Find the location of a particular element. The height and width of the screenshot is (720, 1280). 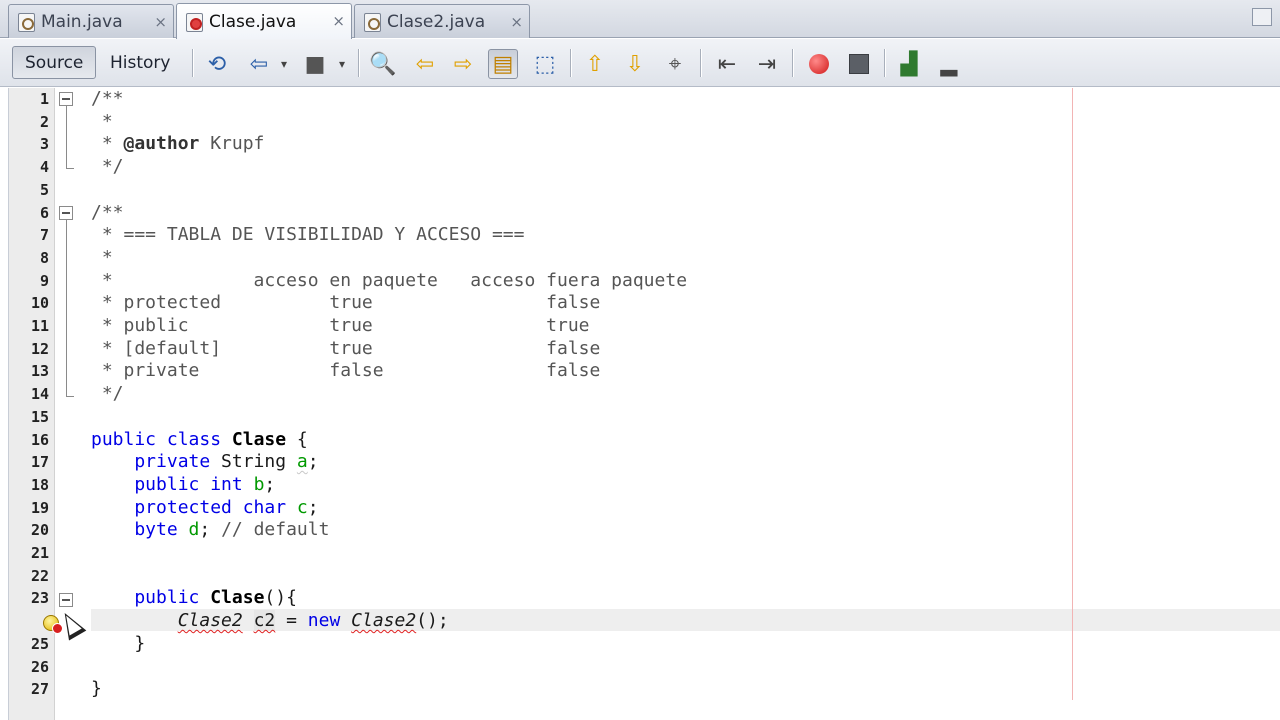

shift-right-icon: ⇥ is located at coordinates (767, 64).